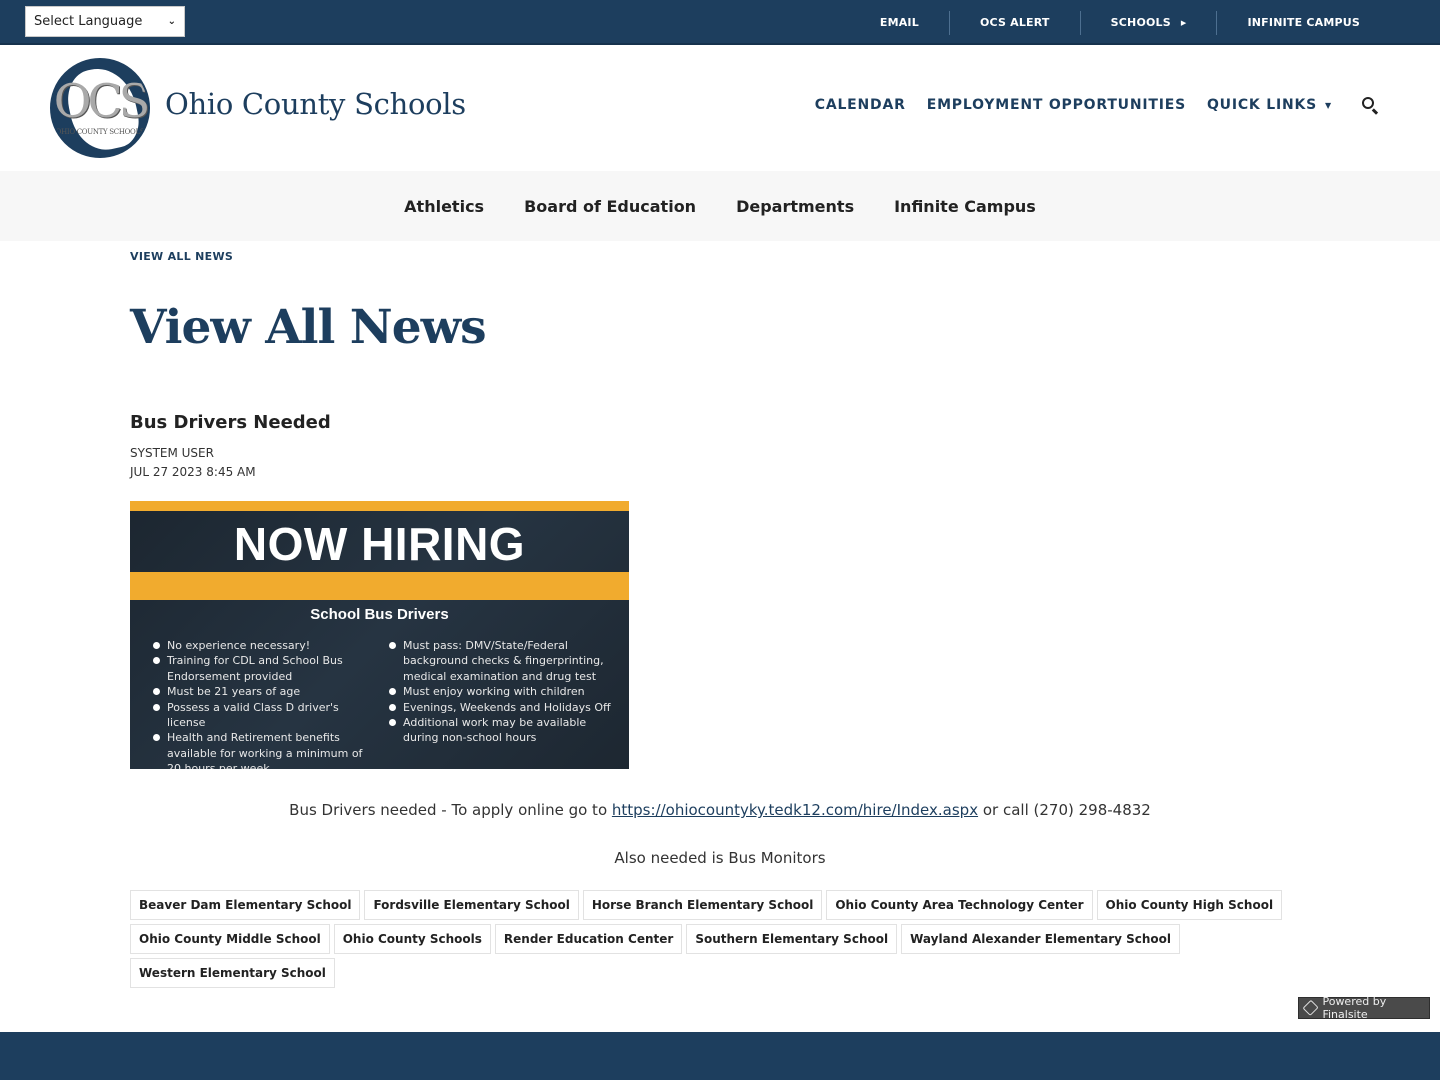  Describe the element at coordinates (379, 544) in the screenshot. I see `flyer-headline: NOW HIRING` at that location.